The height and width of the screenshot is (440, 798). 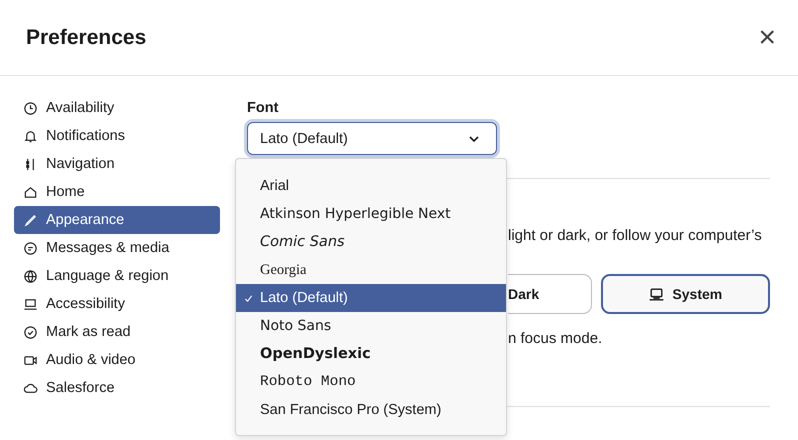 What do you see at coordinates (30, 276) in the screenshot?
I see `globe-icon` at bounding box center [30, 276].